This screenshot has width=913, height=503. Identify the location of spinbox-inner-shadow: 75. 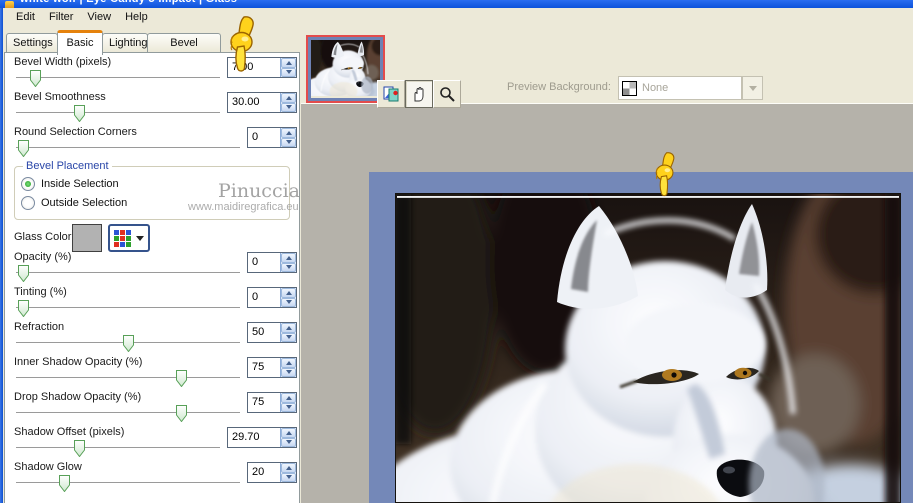
(272, 367).